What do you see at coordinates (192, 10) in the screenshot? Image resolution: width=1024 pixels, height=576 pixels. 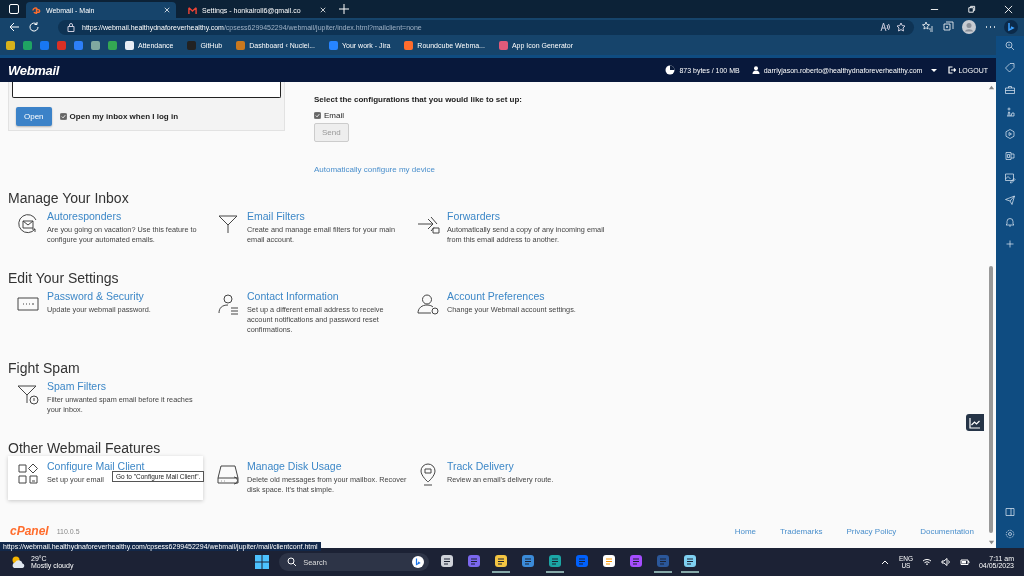 I see `envelope-icon` at bounding box center [192, 10].